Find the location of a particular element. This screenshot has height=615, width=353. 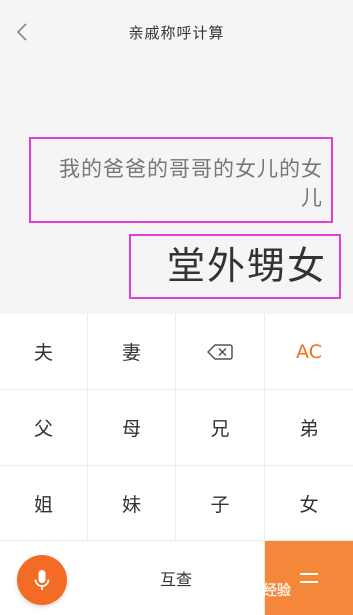

chevron-left-icon is located at coordinates (21, 32).